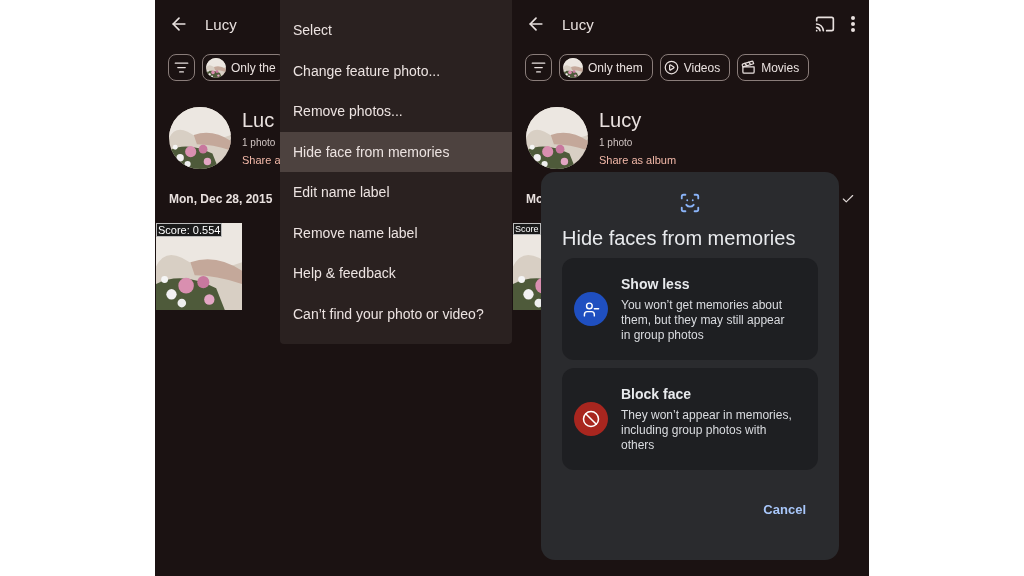 Image resolution: width=1024 pixels, height=576 pixels. I want to click on date-heading: Mon, Dec 28, 2015, so click(221, 199).